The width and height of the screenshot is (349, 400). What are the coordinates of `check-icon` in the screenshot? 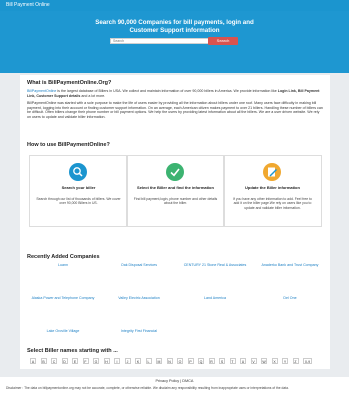 It's located at (175, 172).